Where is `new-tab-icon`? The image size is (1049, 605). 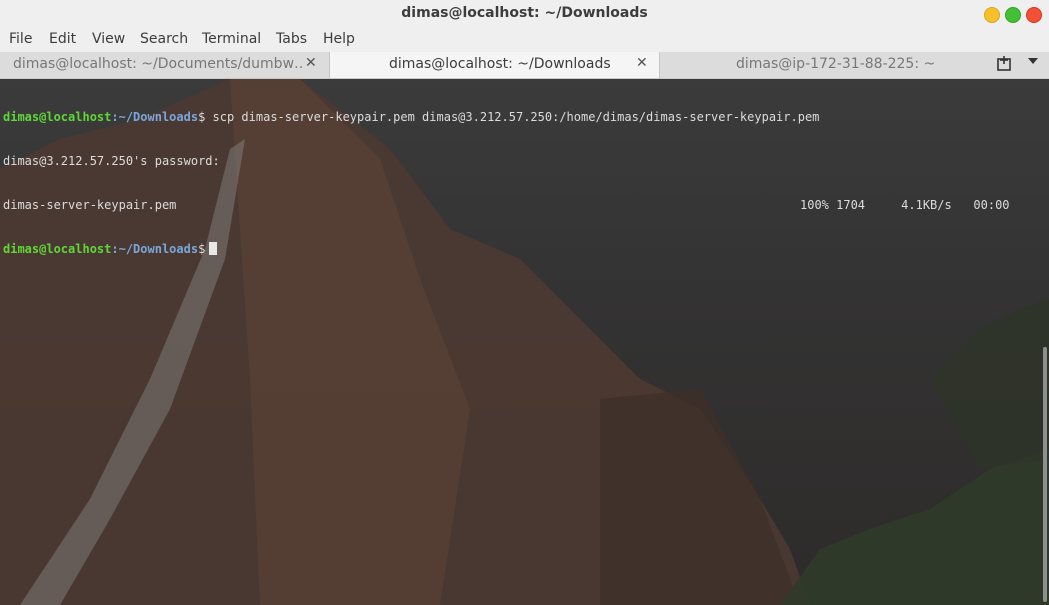
new-tab-icon is located at coordinates (1005, 64).